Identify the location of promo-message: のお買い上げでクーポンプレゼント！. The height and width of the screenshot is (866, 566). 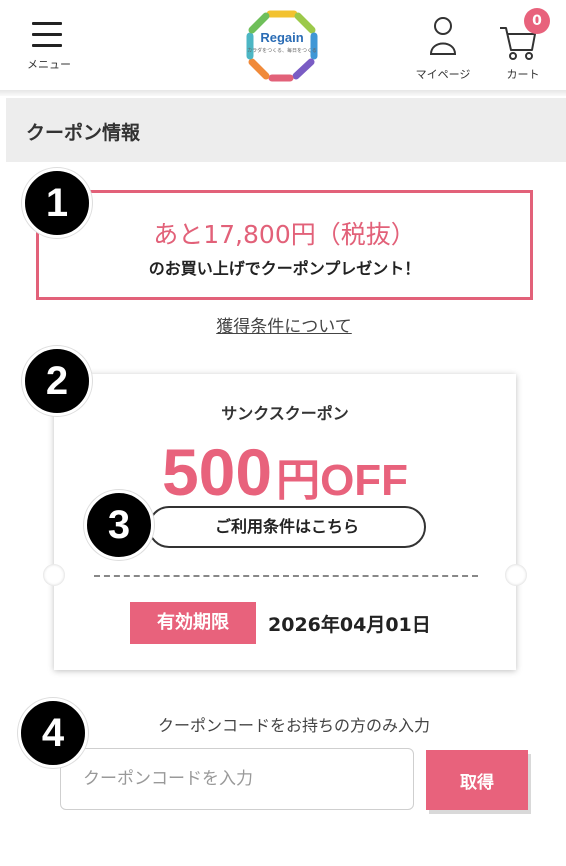
(284, 268).